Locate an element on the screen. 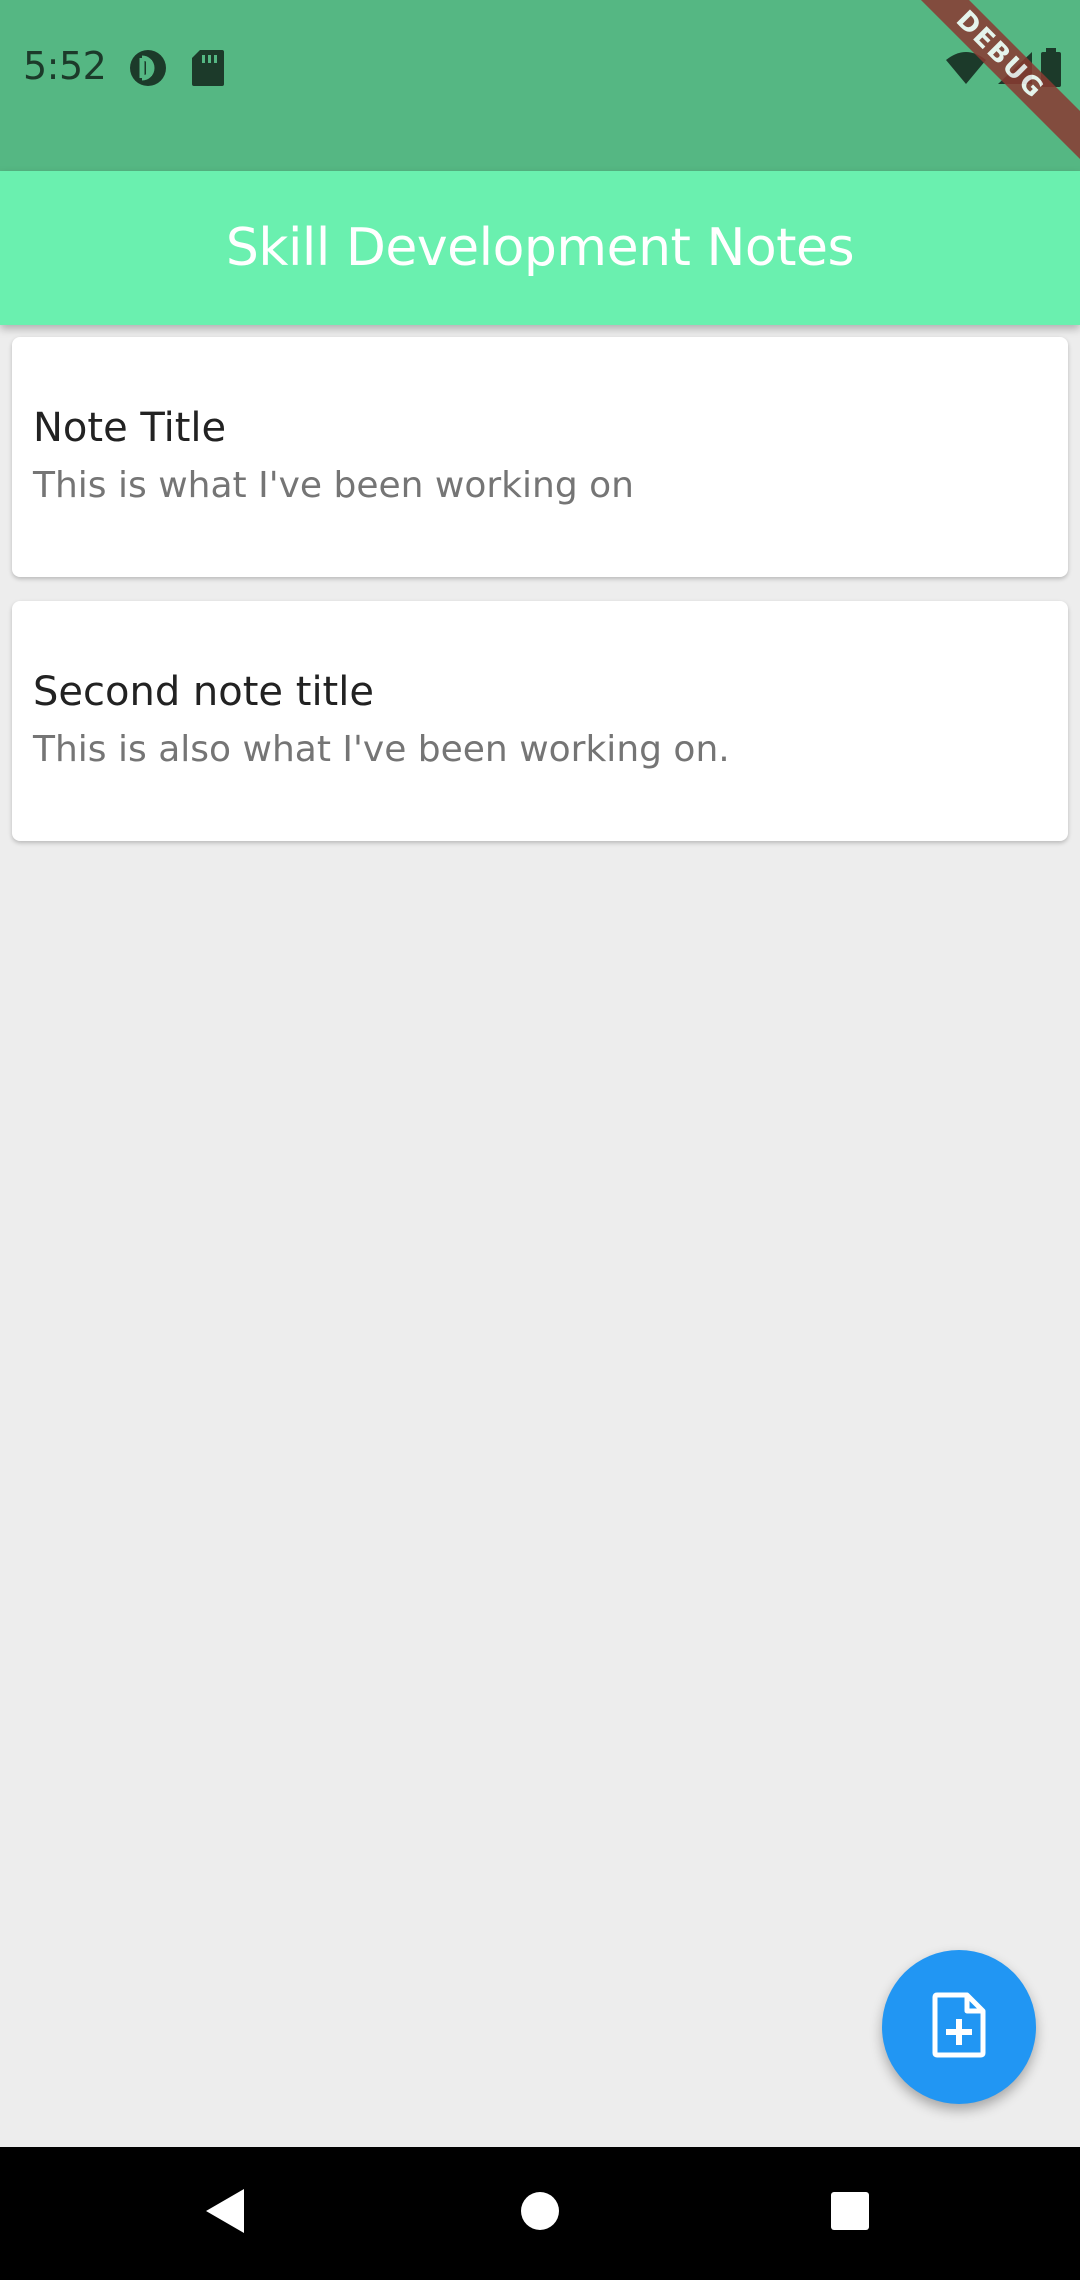 Image resolution: width=1080 pixels, height=2280 pixels. home-icon is located at coordinates (540, 2213).